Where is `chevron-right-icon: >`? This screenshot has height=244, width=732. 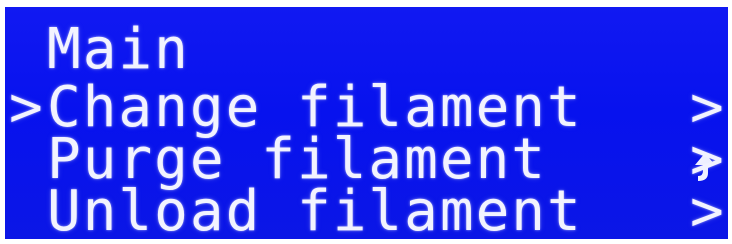 chevron-right-icon: > is located at coordinates (708, 209).